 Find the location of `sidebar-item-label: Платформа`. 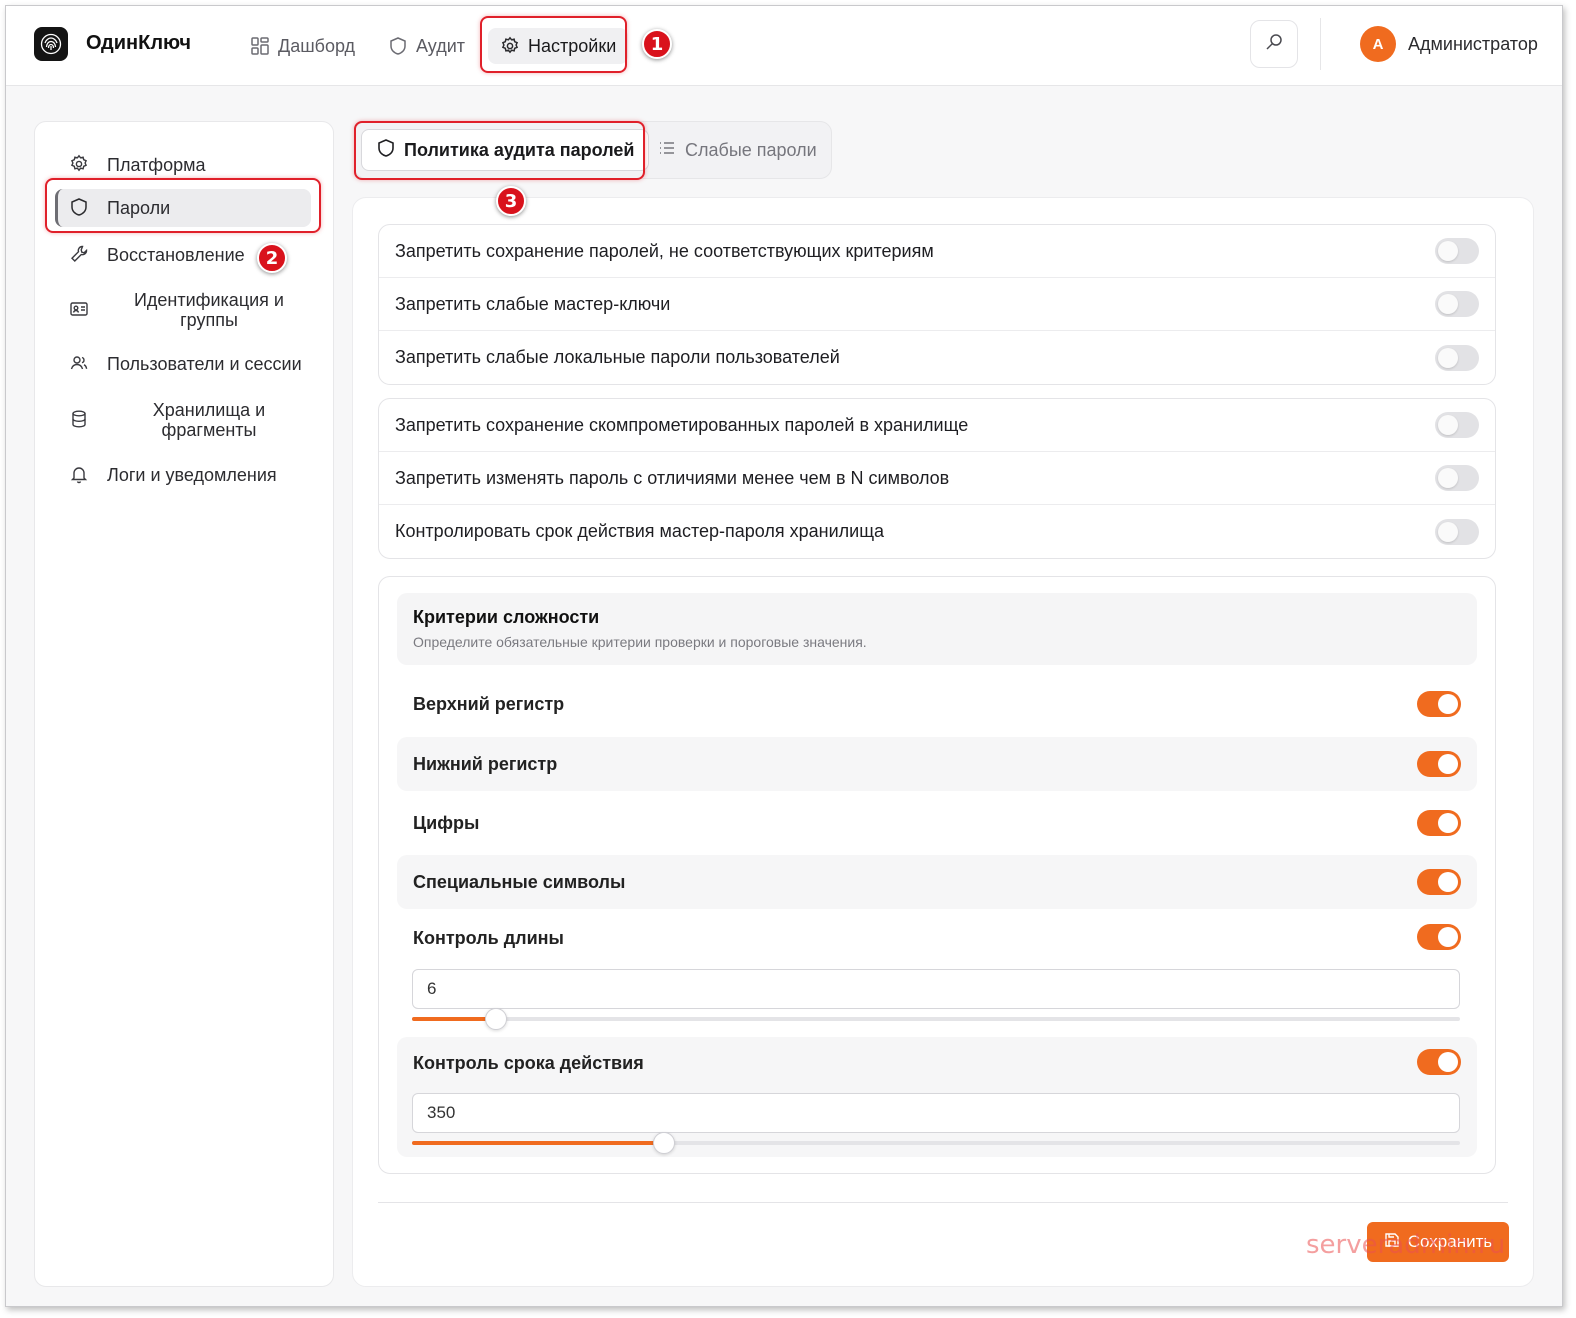

sidebar-item-label: Платформа is located at coordinates (156, 164).